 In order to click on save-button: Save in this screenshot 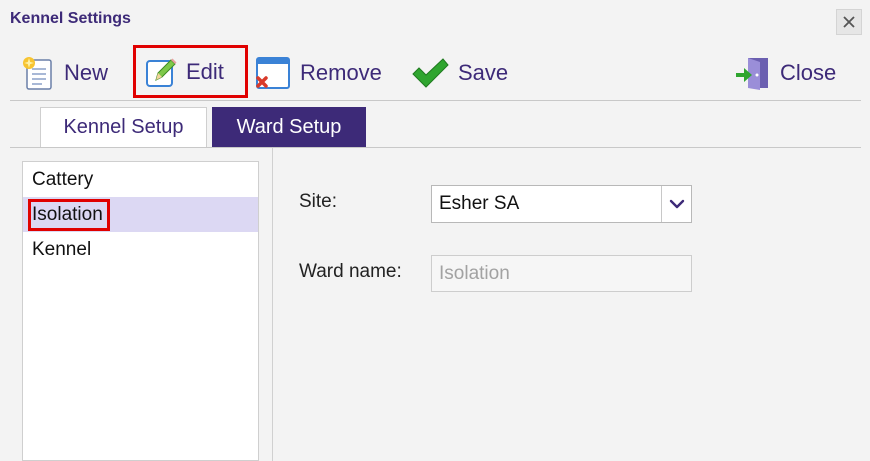, I will do `click(459, 73)`.